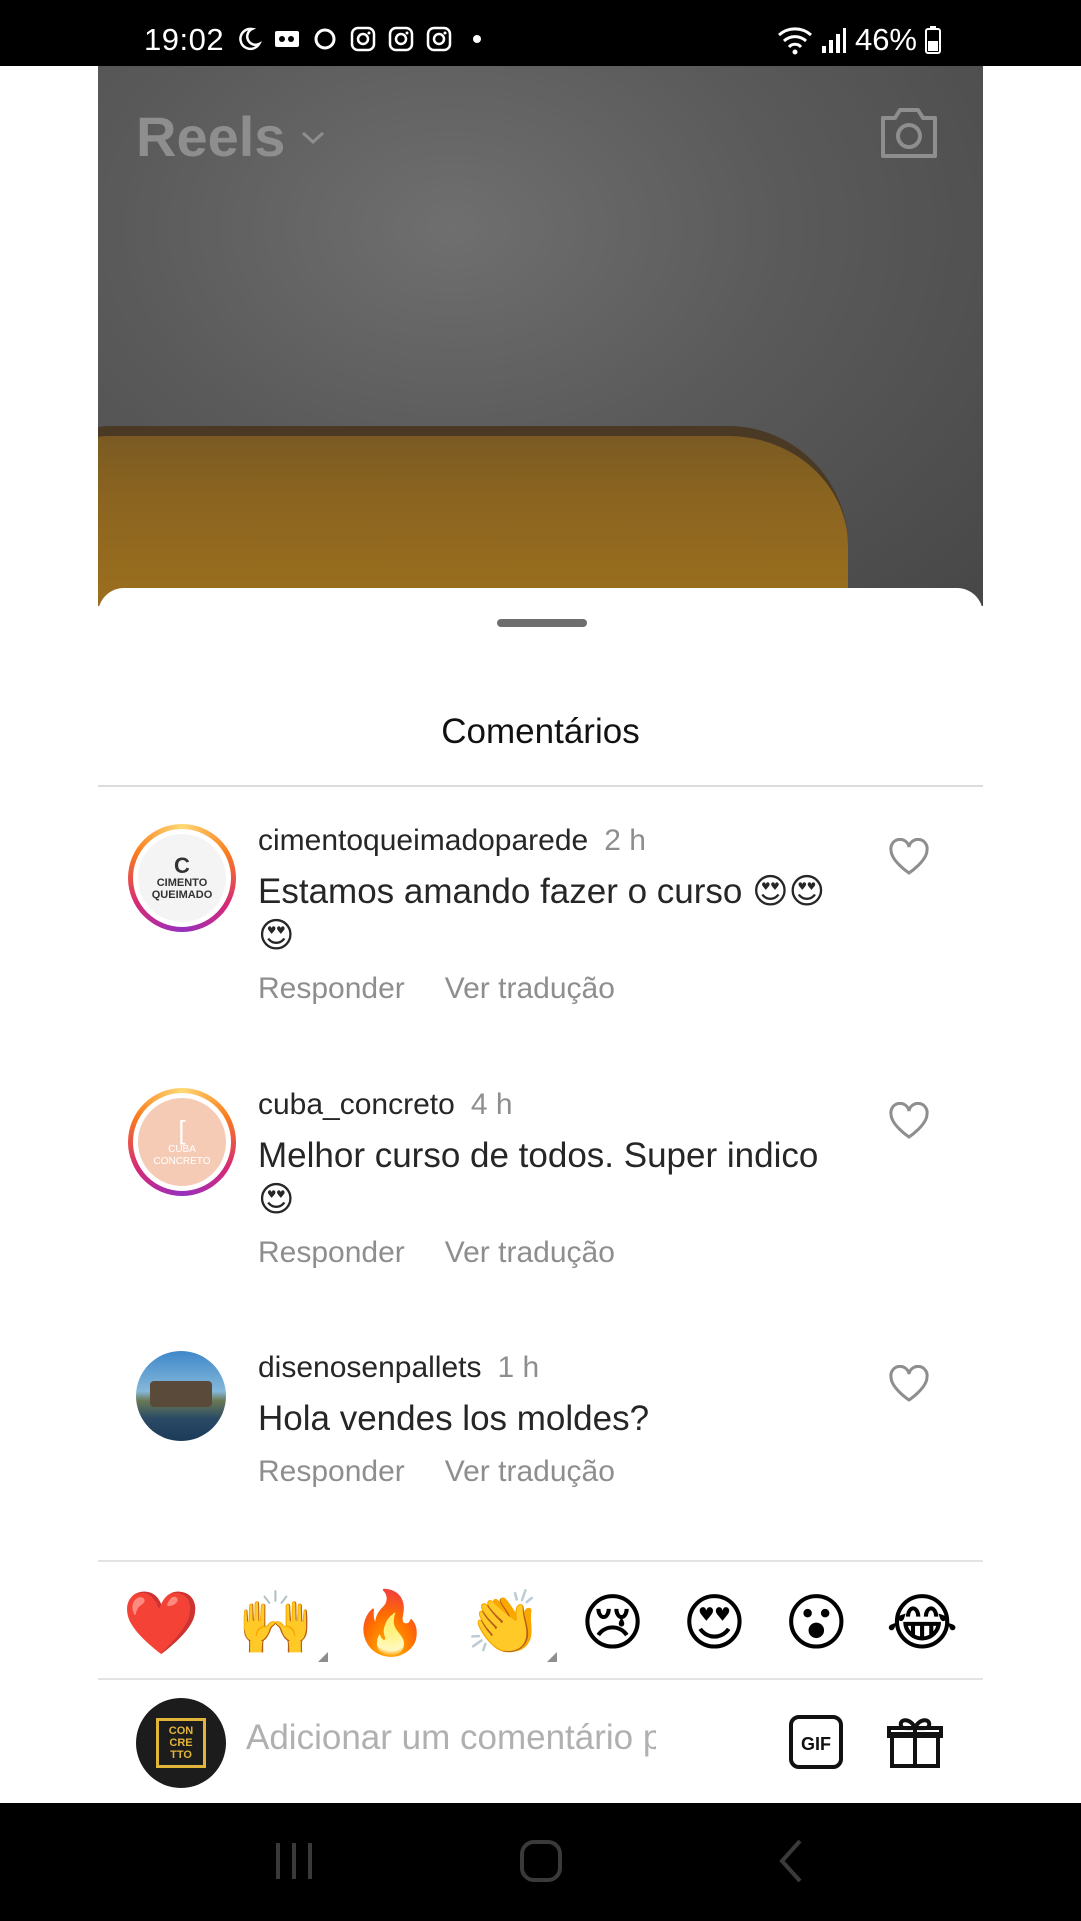  What do you see at coordinates (542, 623) in the screenshot?
I see `drag-handle` at bounding box center [542, 623].